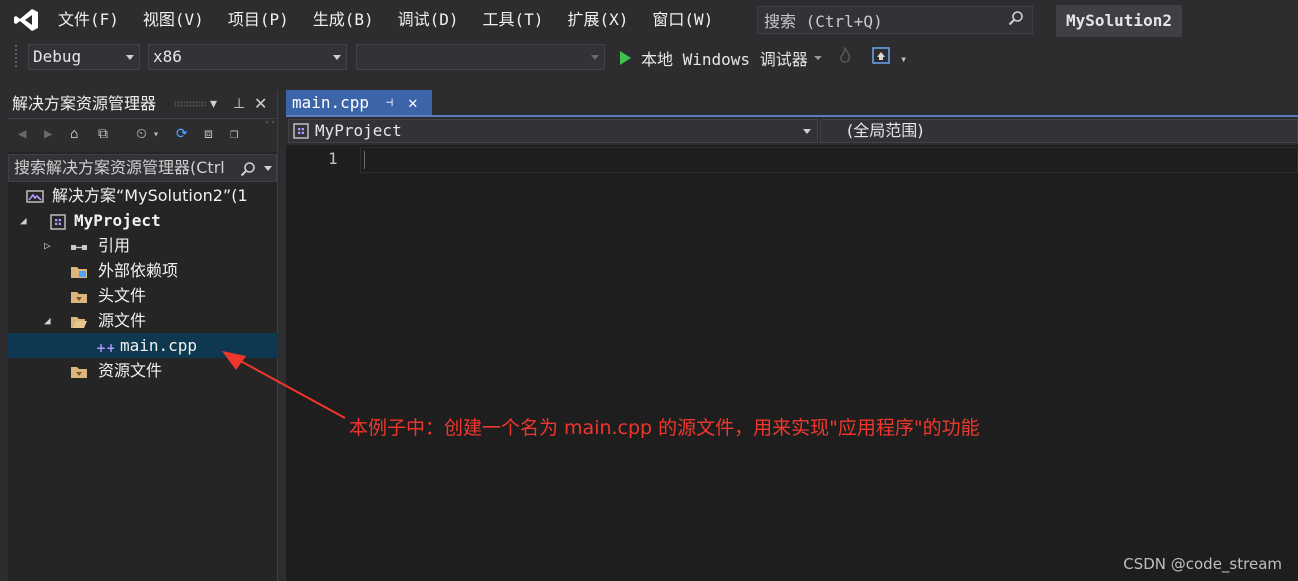 The image size is (1298, 581). Describe the element at coordinates (156, 134) in the screenshot. I see `chevron-down-icon: ▾` at that location.